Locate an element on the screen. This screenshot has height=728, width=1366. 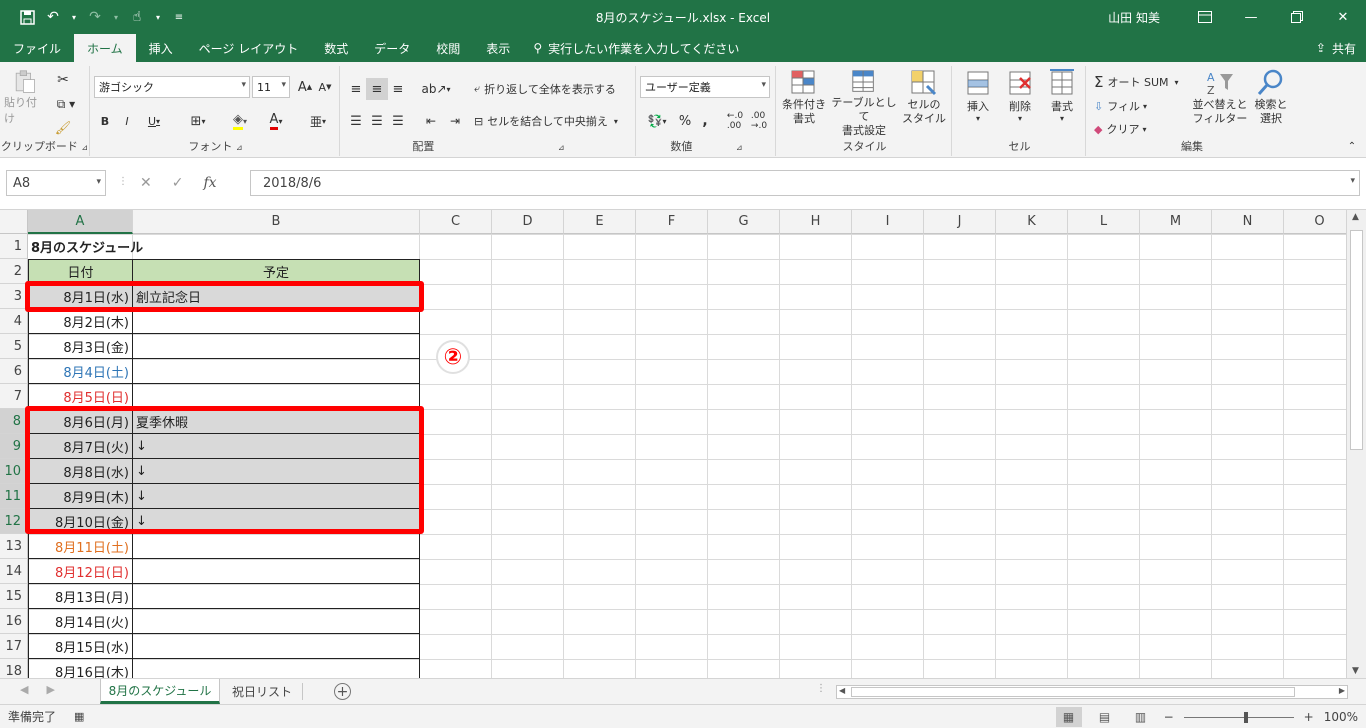
column-header-l: L is located at coordinates (1104, 222).